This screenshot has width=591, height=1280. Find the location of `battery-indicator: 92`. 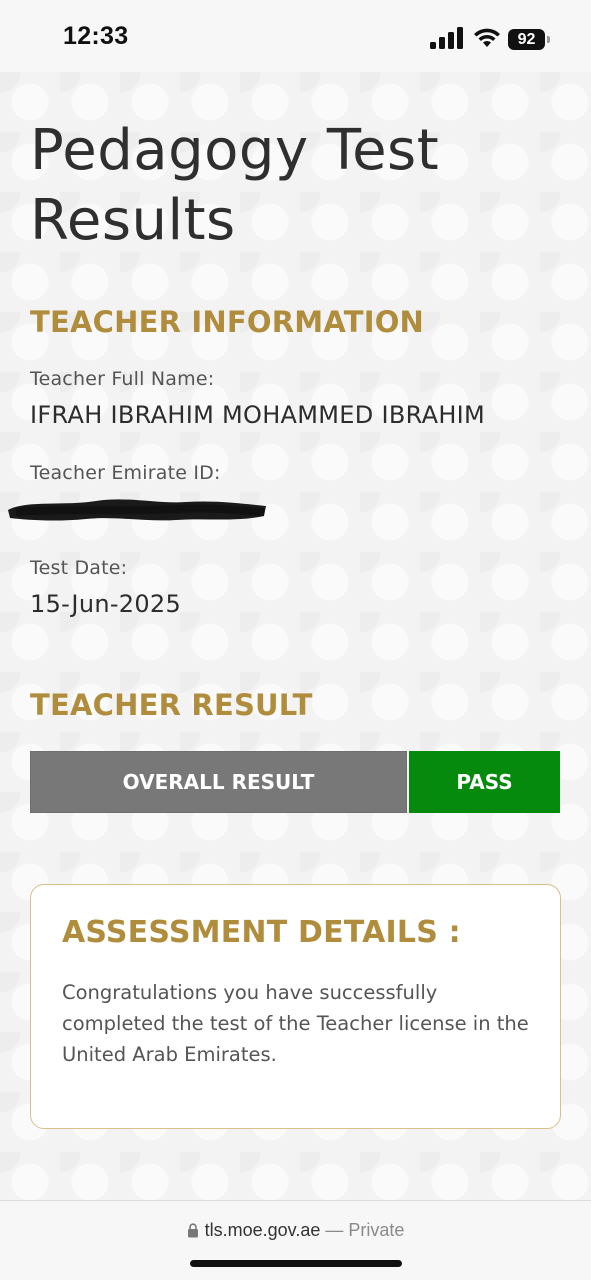

battery-indicator: 92 is located at coordinates (526, 39).